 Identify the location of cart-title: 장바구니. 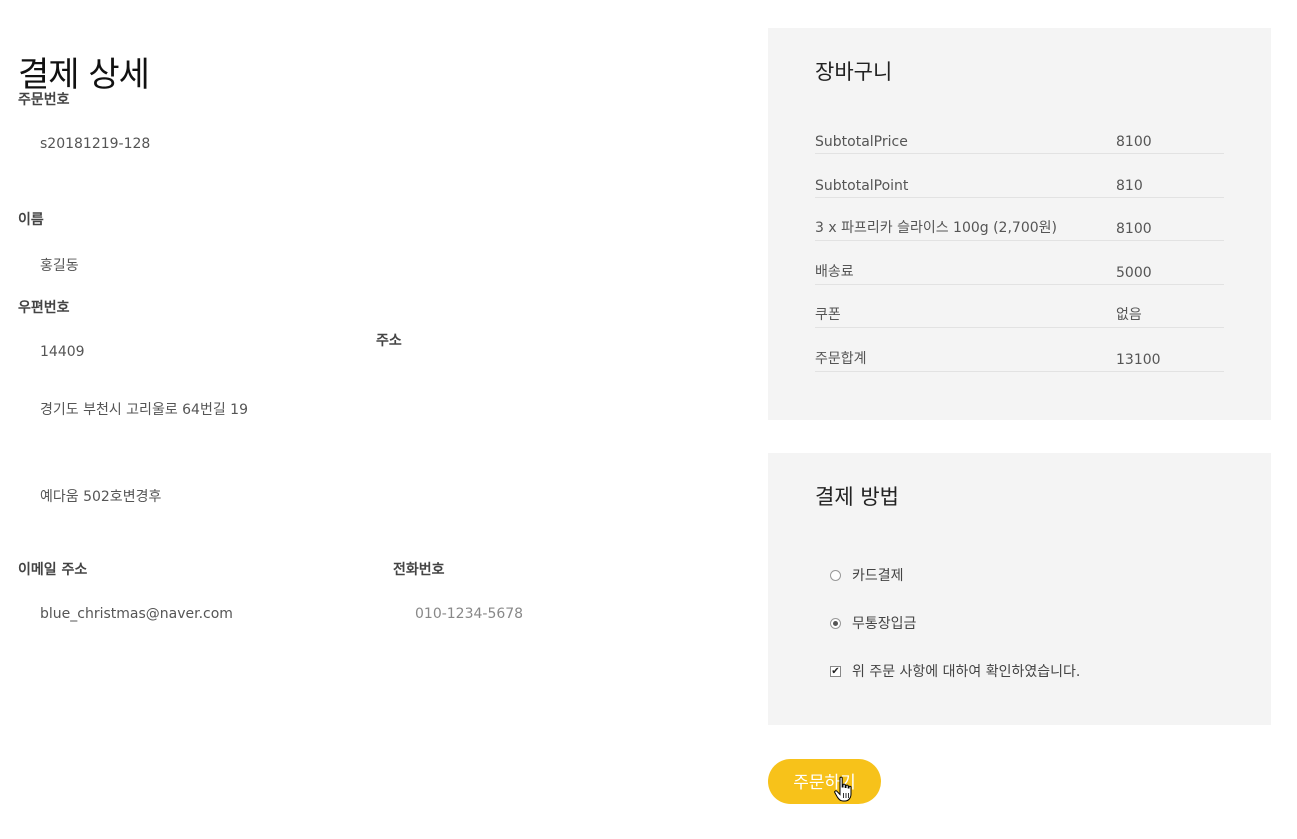
(854, 72).